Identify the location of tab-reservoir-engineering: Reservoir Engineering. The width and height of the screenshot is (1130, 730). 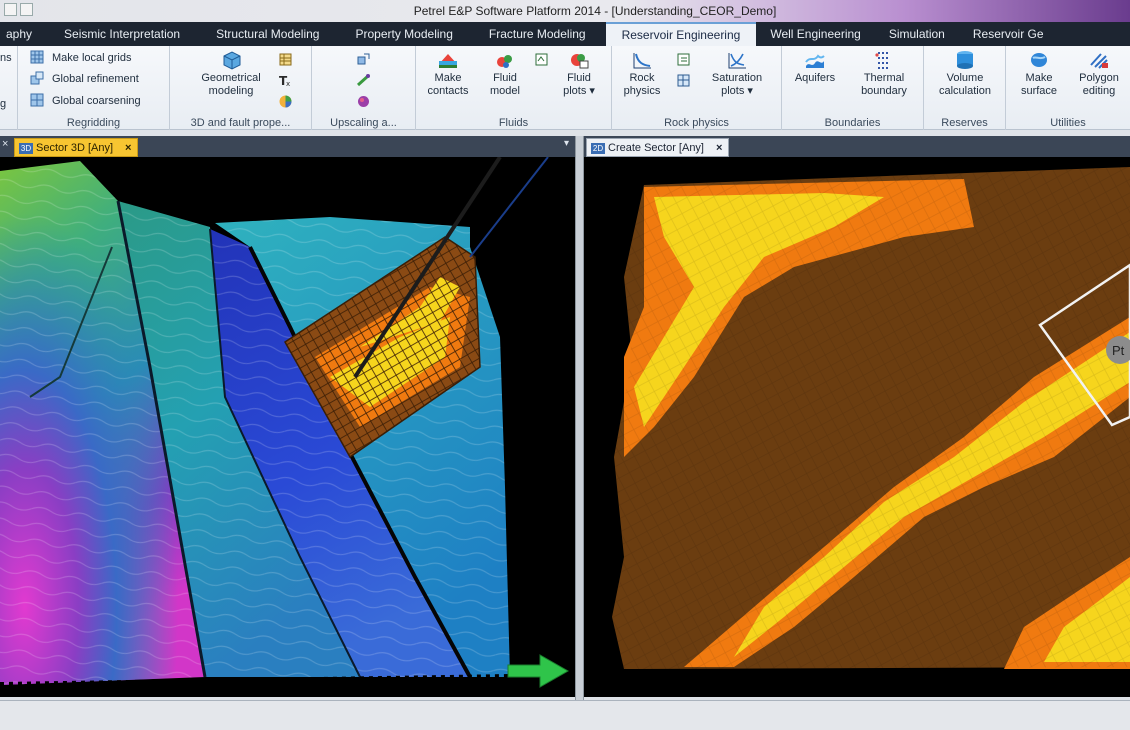
(681, 34).